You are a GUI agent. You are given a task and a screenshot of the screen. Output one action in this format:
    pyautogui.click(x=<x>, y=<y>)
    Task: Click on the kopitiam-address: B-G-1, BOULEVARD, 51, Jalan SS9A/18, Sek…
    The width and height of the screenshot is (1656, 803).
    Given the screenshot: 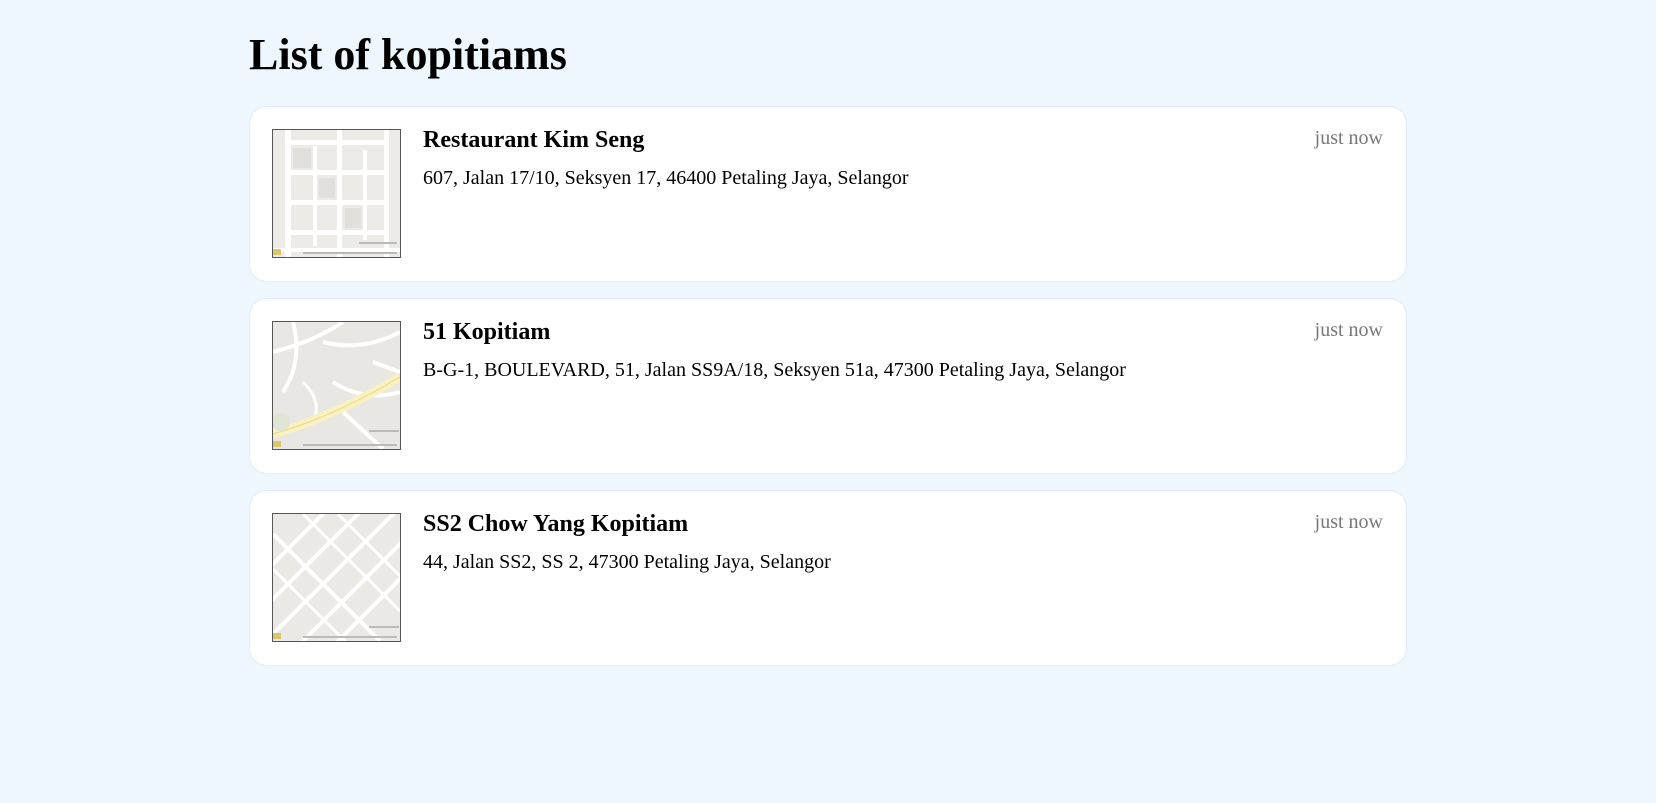 What is the action you would take?
    pyautogui.click(x=774, y=370)
    